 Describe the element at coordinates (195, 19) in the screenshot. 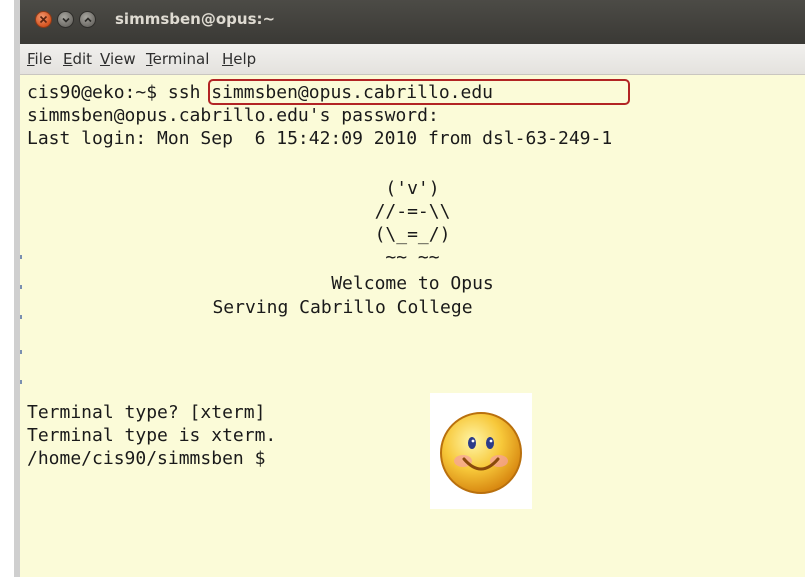

I see `window-title: simmsben@opus:~` at that location.